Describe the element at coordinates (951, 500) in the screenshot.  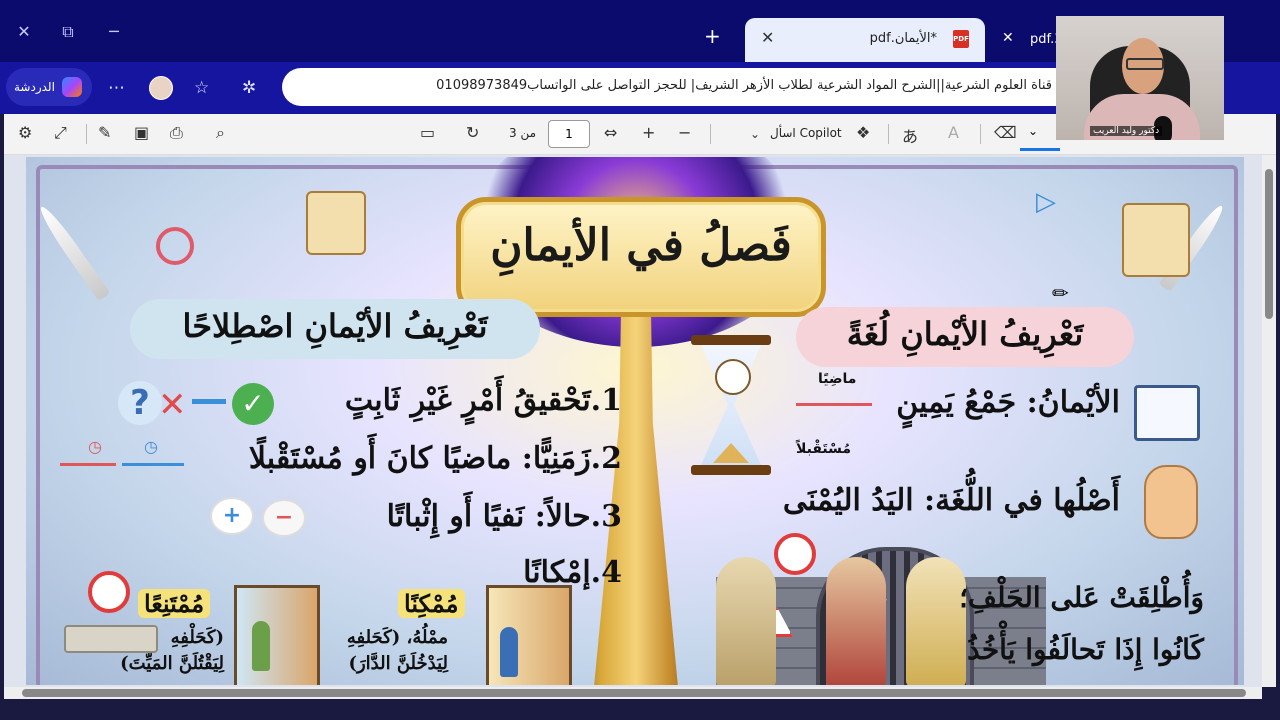
I see `right-line-2: أَصْلُها في اللُّغَة: اليَدُ اليُمْنَى` at that location.